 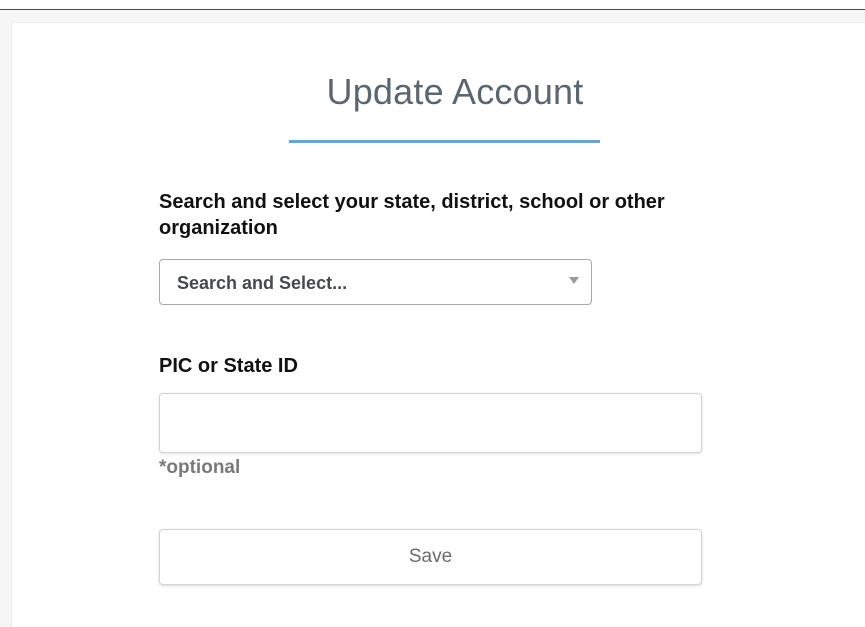 I want to click on save-button: Save, so click(x=430, y=557).